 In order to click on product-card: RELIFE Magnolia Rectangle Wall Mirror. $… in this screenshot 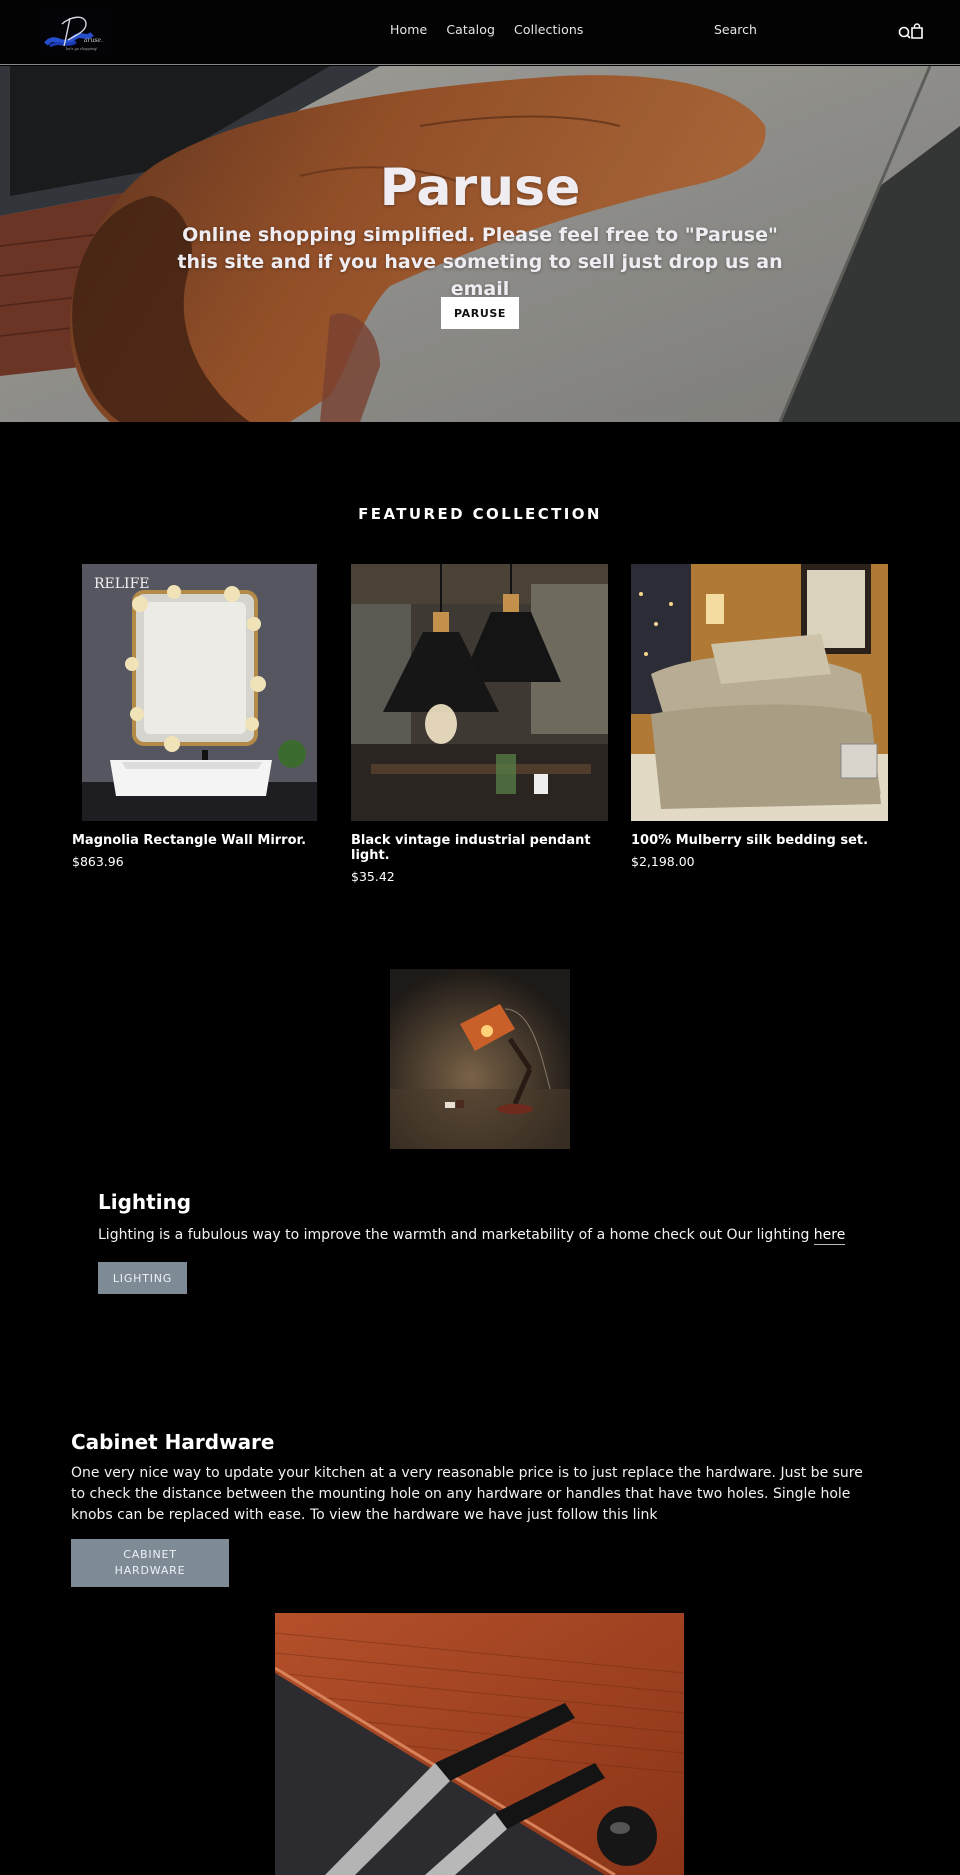, I will do `click(203, 716)`.